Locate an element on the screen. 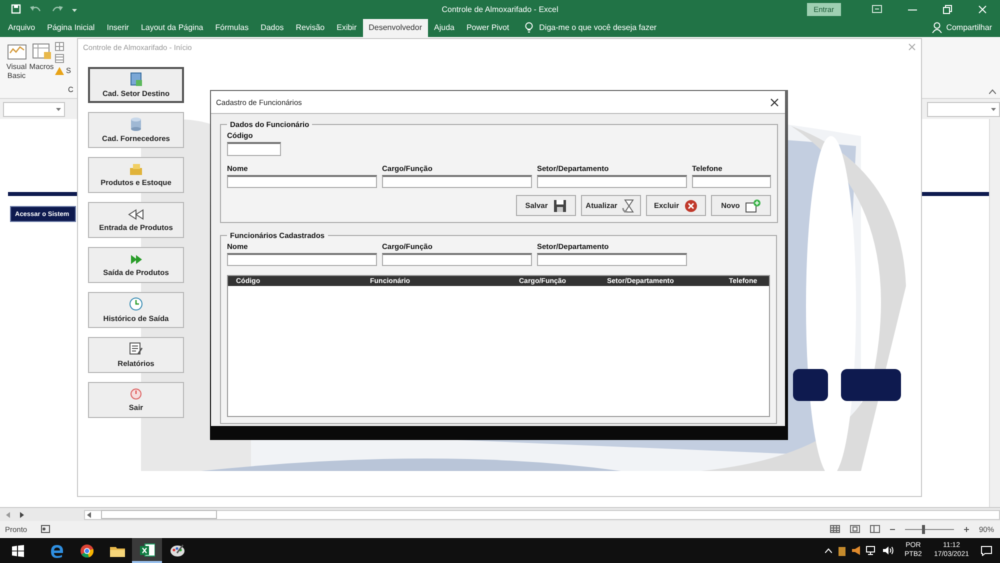 Image resolution: width=1000 pixels, height=563 pixels. taskbar-app is located at coordinates (147, 550).